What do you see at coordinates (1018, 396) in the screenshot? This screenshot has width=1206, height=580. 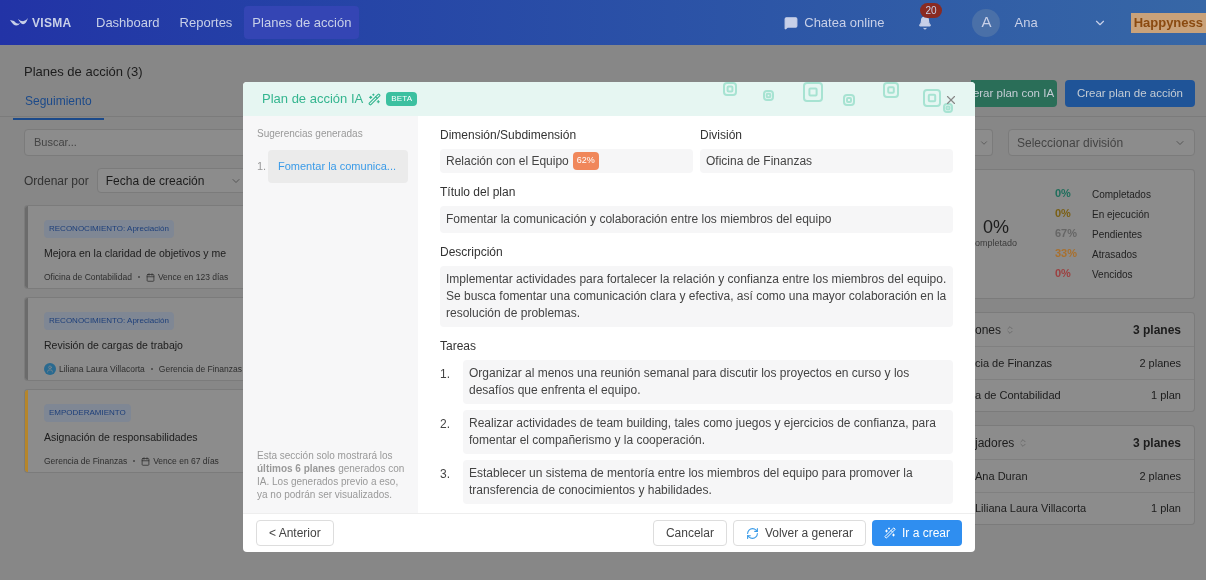 I see `group-row-name: a de Contabilidad` at bounding box center [1018, 396].